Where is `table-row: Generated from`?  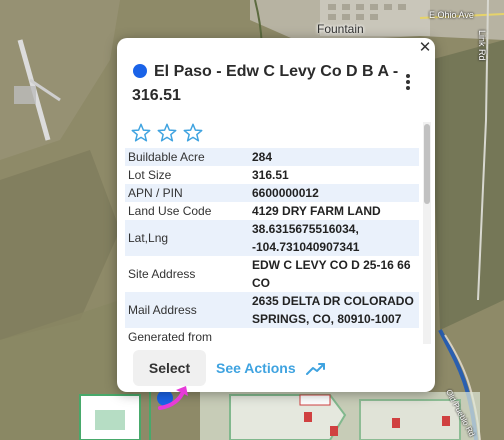
table-row: Generated from is located at coordinates (272, 335).